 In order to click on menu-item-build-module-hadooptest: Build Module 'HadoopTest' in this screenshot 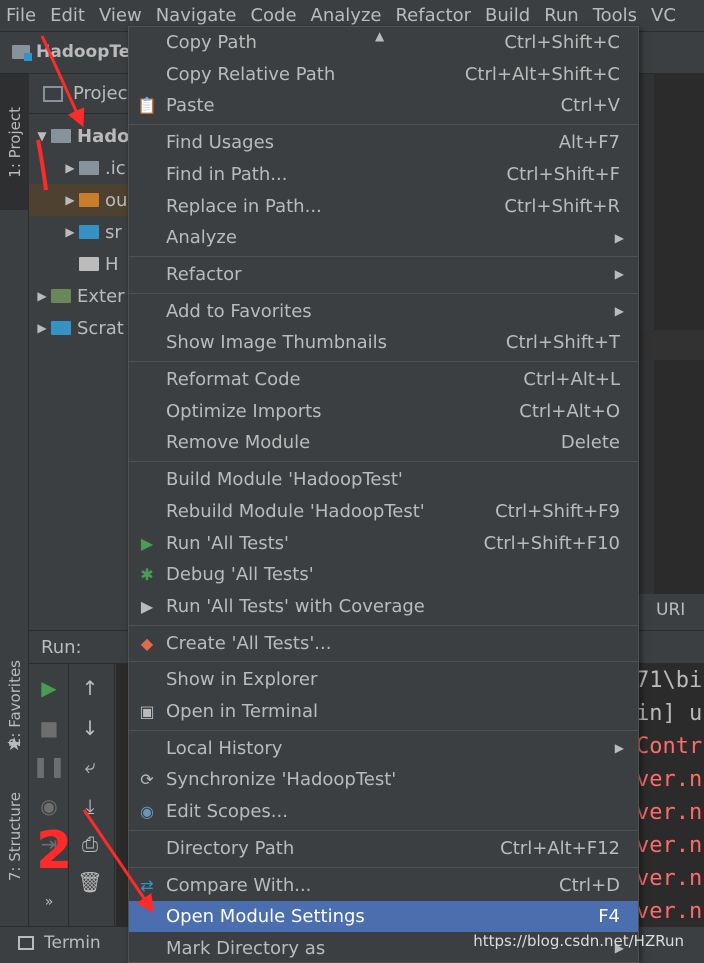, I will do `click(383, 479)`.